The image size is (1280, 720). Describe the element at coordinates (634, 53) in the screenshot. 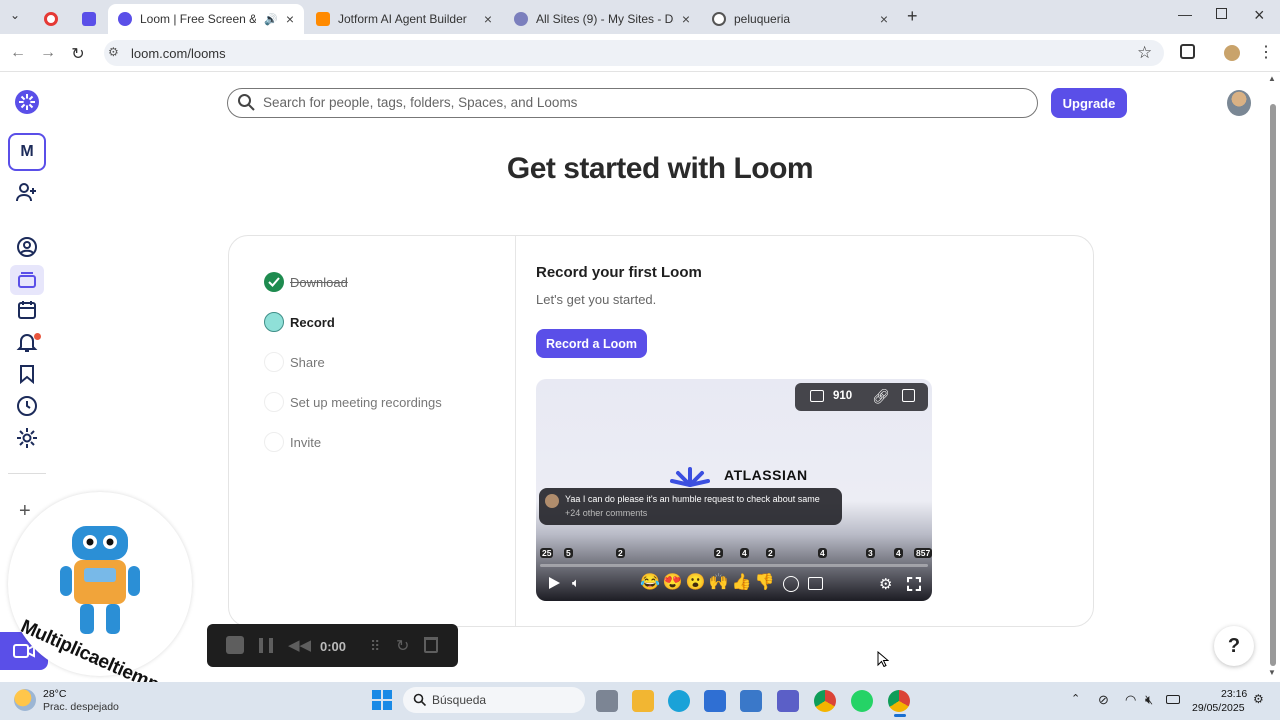

I see `address-bar` at that location.